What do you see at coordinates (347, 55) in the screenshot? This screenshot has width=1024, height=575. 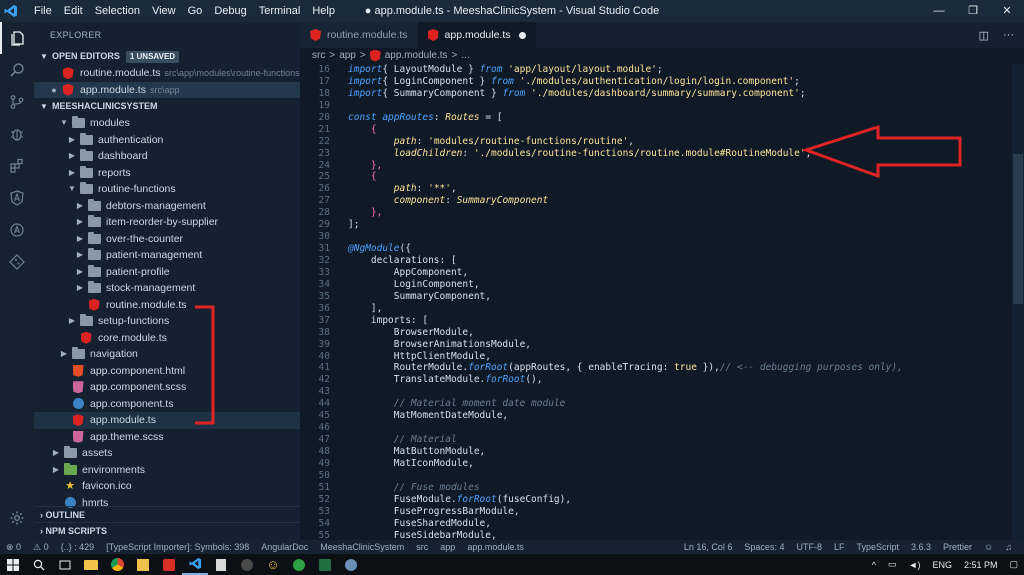 I see `breadcrumb-app: app` at bounding box center [347, 55].